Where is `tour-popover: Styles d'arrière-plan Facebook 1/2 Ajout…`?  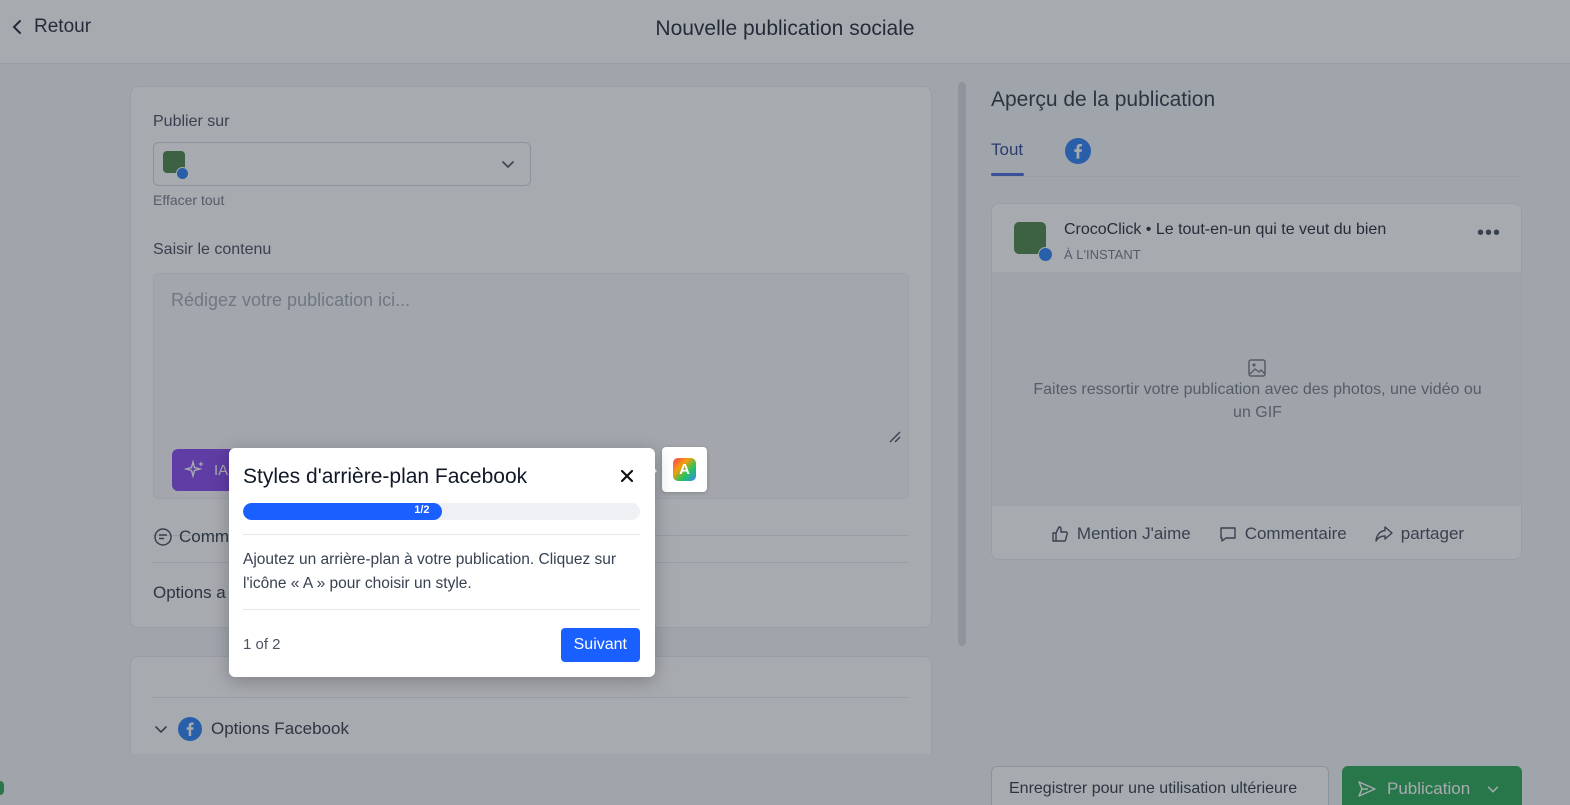
tour-popover: Styles d'arrière-plan Facebook 1/2 Ajout… is located at coordinates (442, 562).